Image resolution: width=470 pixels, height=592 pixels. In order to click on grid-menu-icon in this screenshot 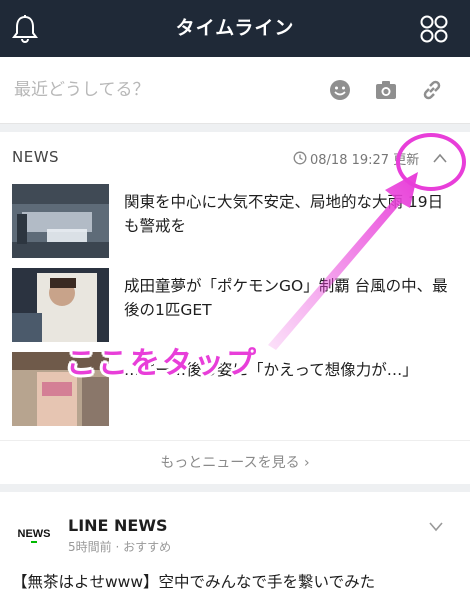, I will do `click(434, 29)`.